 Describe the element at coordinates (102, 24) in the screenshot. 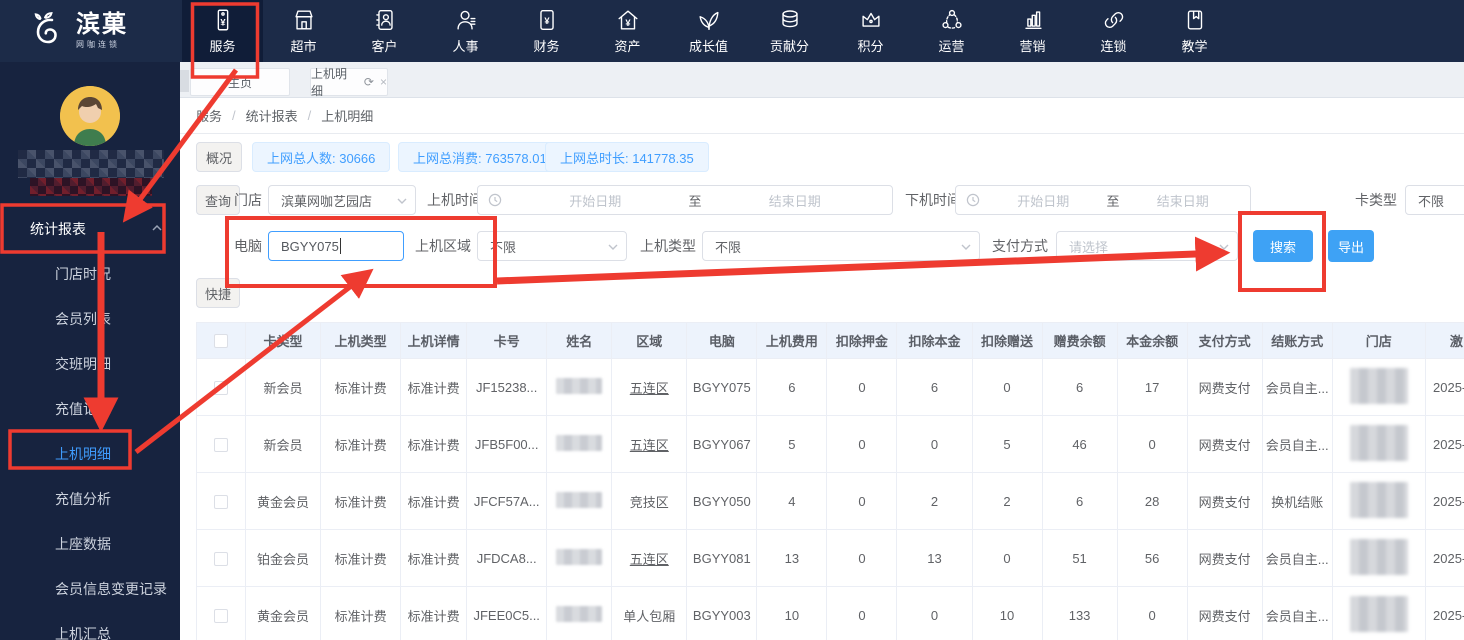

I see `brand-name: 滨菓` at that location.